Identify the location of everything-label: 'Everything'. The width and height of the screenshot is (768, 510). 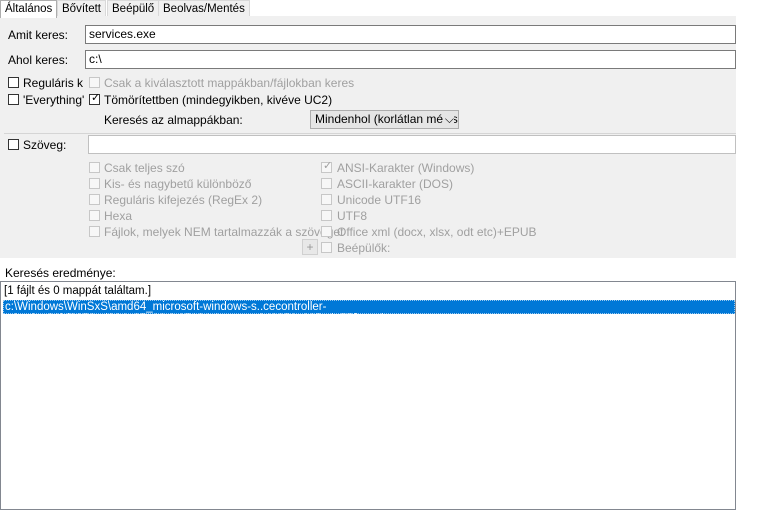
(54, 100).